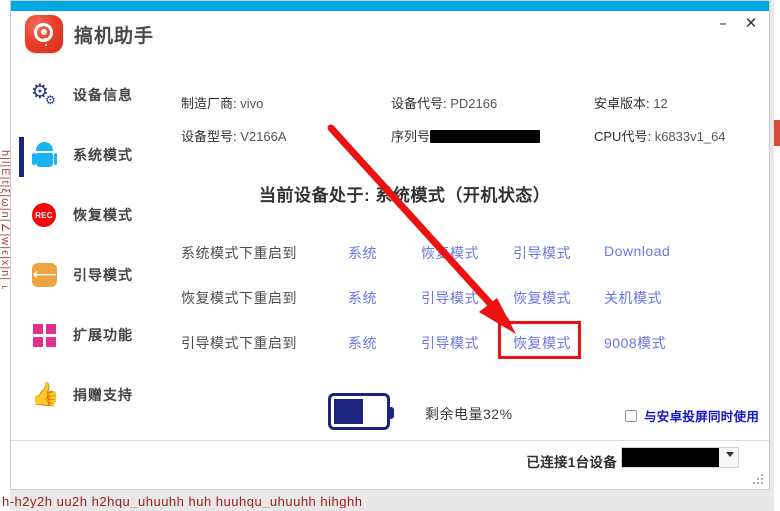 The image size is (780, 511). What do you see at coordinates (450, 343) in the screenshot?
I see `reboot-to-bootloader-from-bootloader: 引导模式` at bounding box center [450, 343].